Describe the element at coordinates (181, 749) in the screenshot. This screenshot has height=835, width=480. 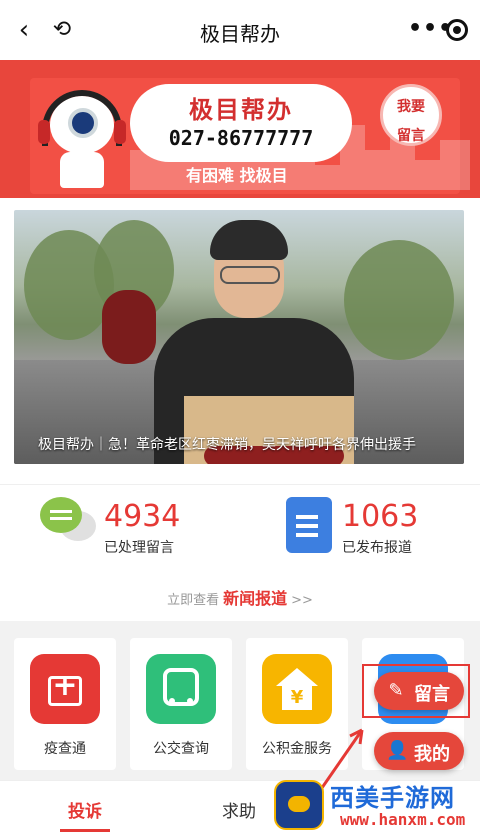
I see `service-label: 公交查询` at that location.